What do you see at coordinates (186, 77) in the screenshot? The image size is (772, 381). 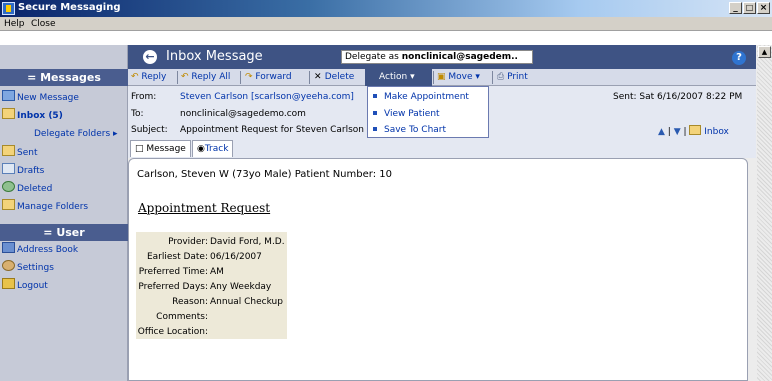 I see `reply-all-icon: ↶` at bounding box center [186, 77].